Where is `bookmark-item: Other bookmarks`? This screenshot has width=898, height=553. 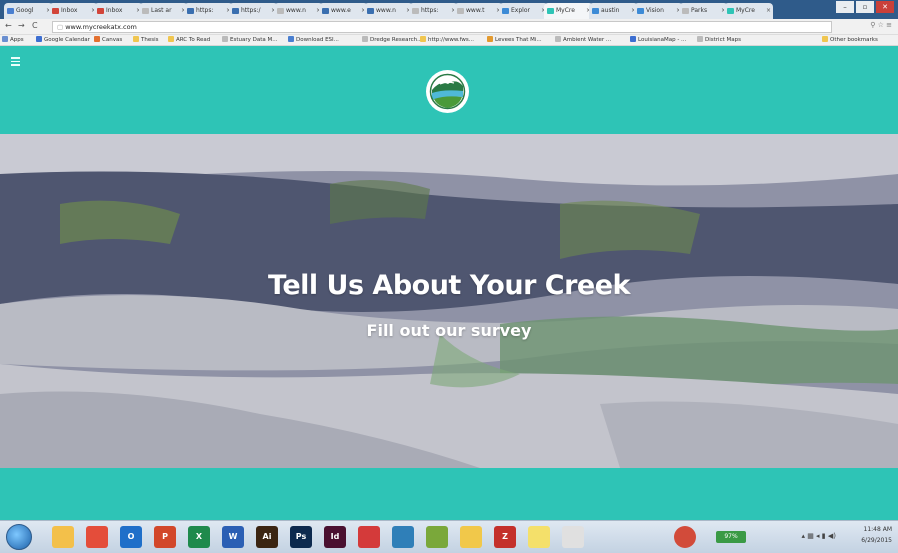 bookmark-item: Other bookmarks is located at coordinates (850, 39).